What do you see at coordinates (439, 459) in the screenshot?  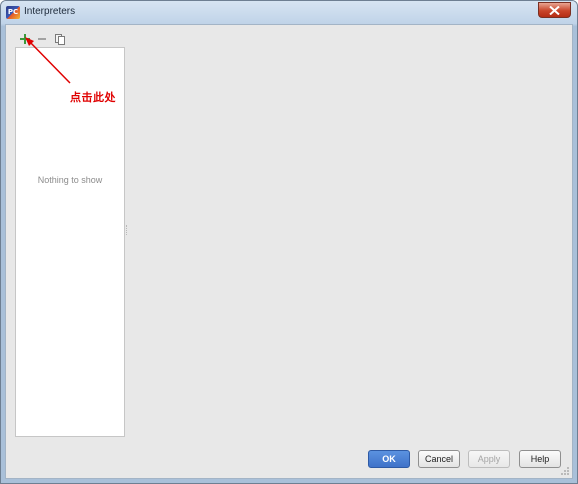 I see `cancel-button: Cancel` at bounding box center [439, 459].